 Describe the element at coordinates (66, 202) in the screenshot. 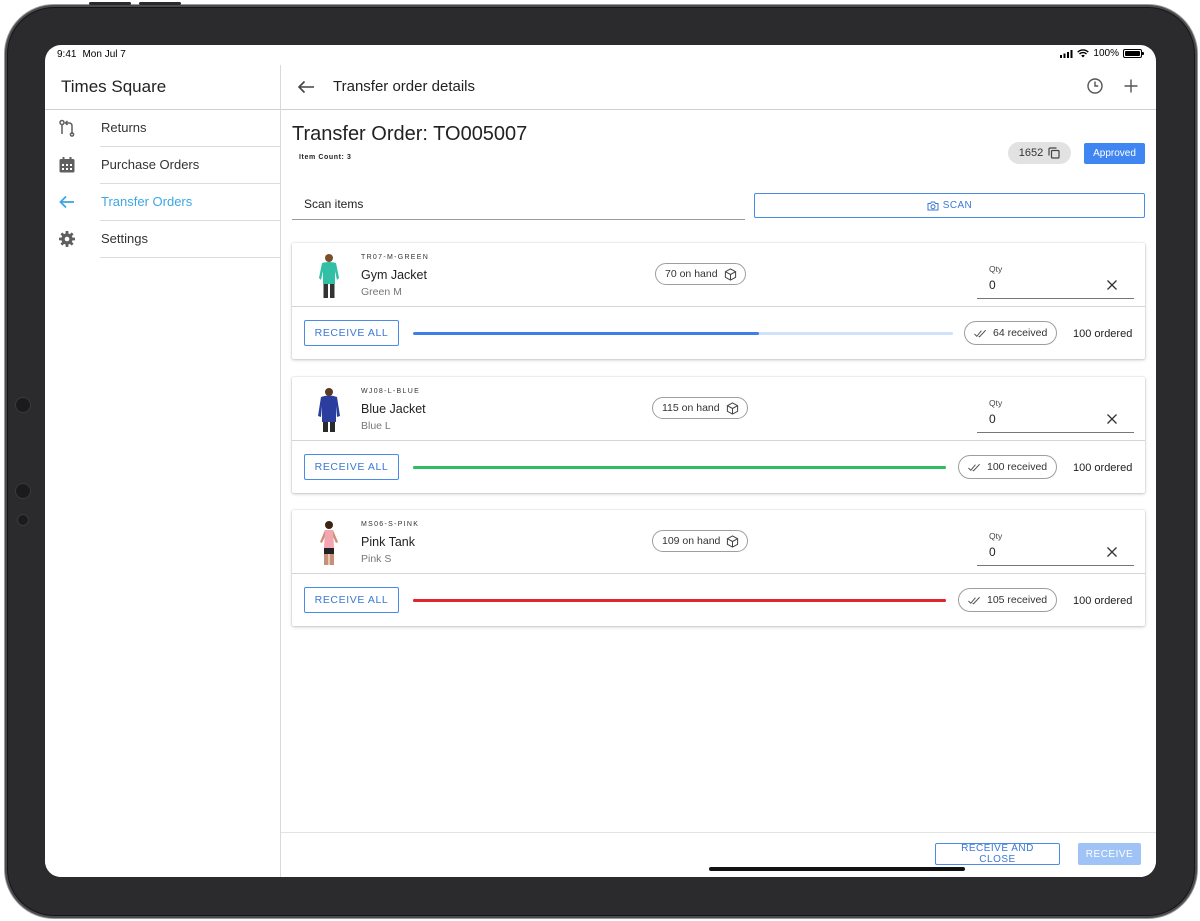

I see `arrow-left-icon` at that location.